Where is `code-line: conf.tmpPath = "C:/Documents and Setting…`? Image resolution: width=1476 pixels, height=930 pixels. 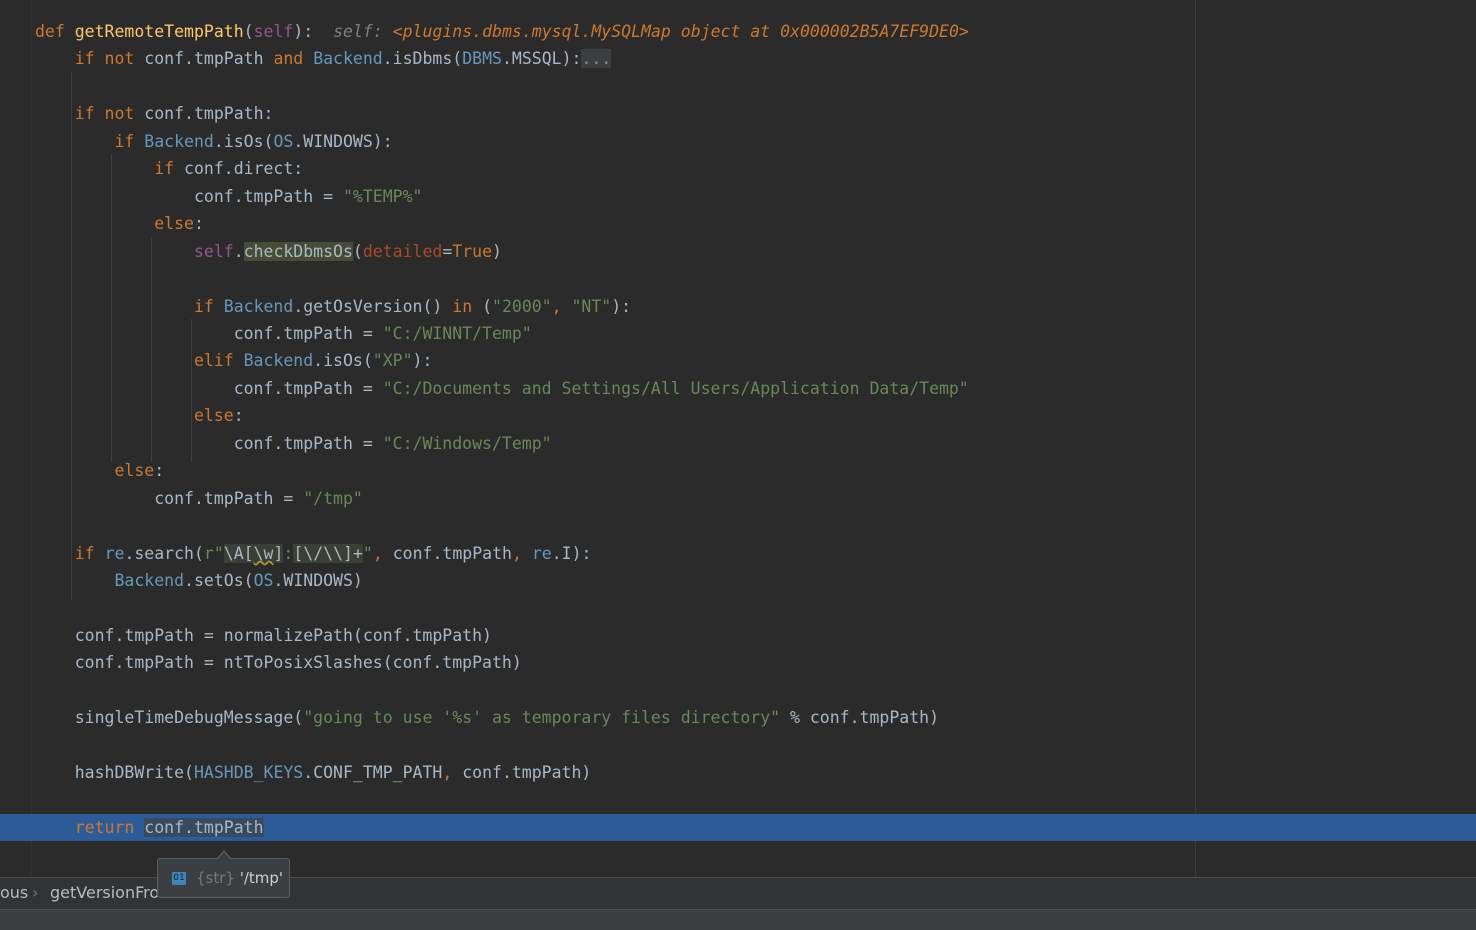 code-line: conf.tmpPath = "C:/Documents and Setting… is located at coordinates (738, 388).